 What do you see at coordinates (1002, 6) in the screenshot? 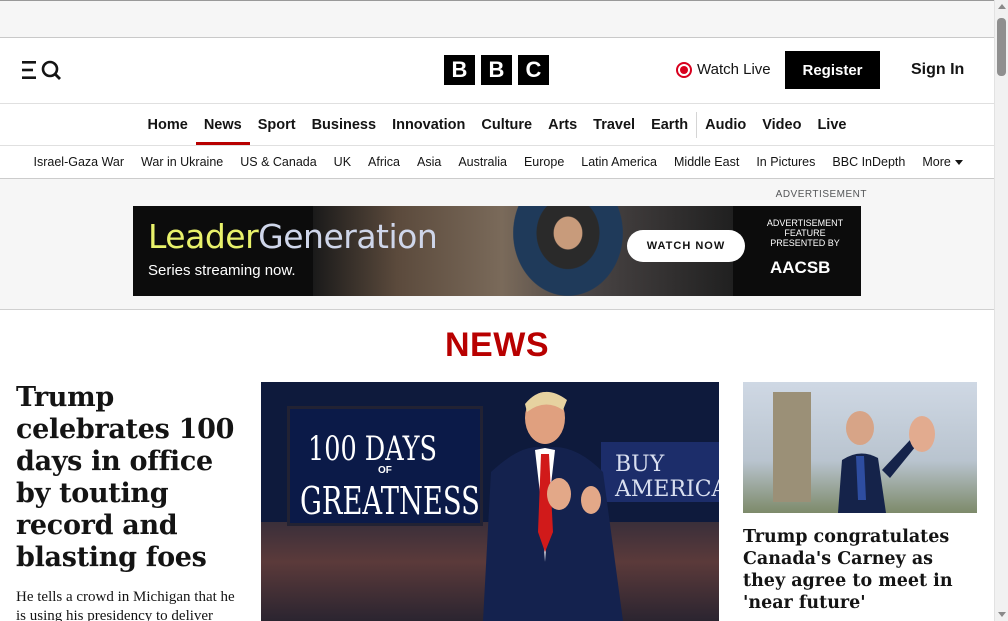
I see `scroll-up-icon` at bounding box center [1002, 6].